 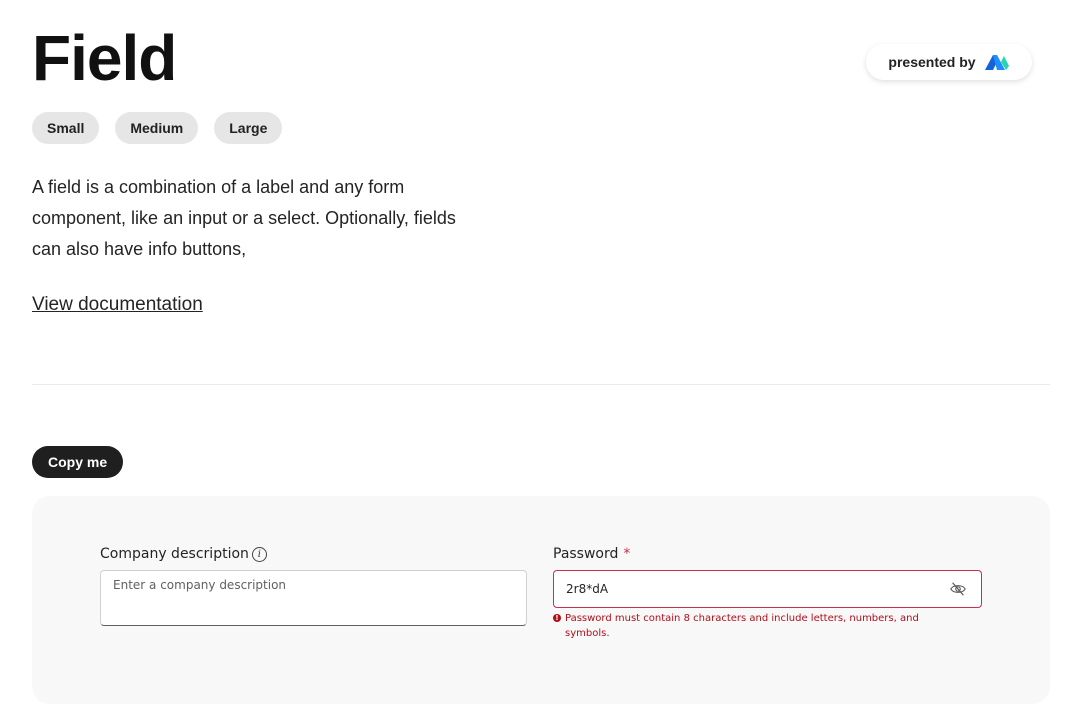 What do you see at coordinates (66, 128) in the screenshot?
I see `size-chip-small: Small` at bounding box center [66, 128].